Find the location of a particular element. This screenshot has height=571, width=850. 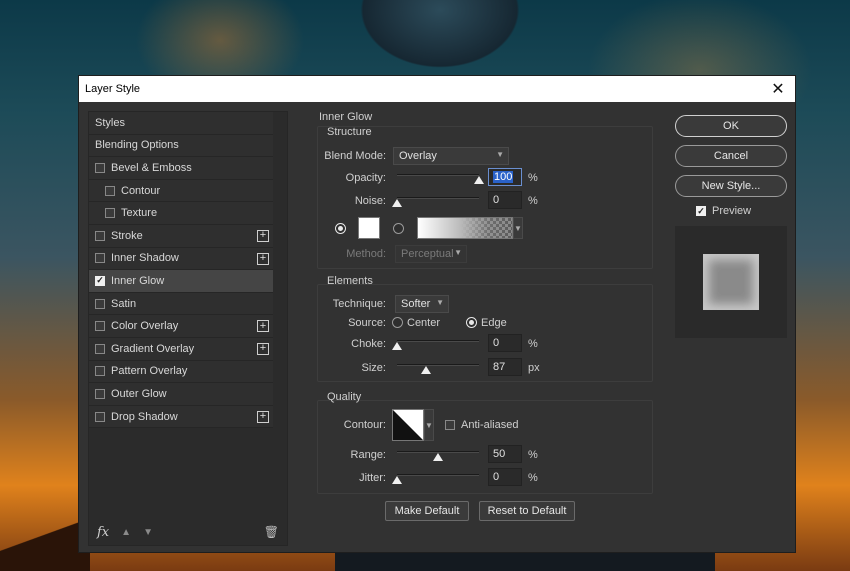

jitter-slider is located at coordinates (438, 475).